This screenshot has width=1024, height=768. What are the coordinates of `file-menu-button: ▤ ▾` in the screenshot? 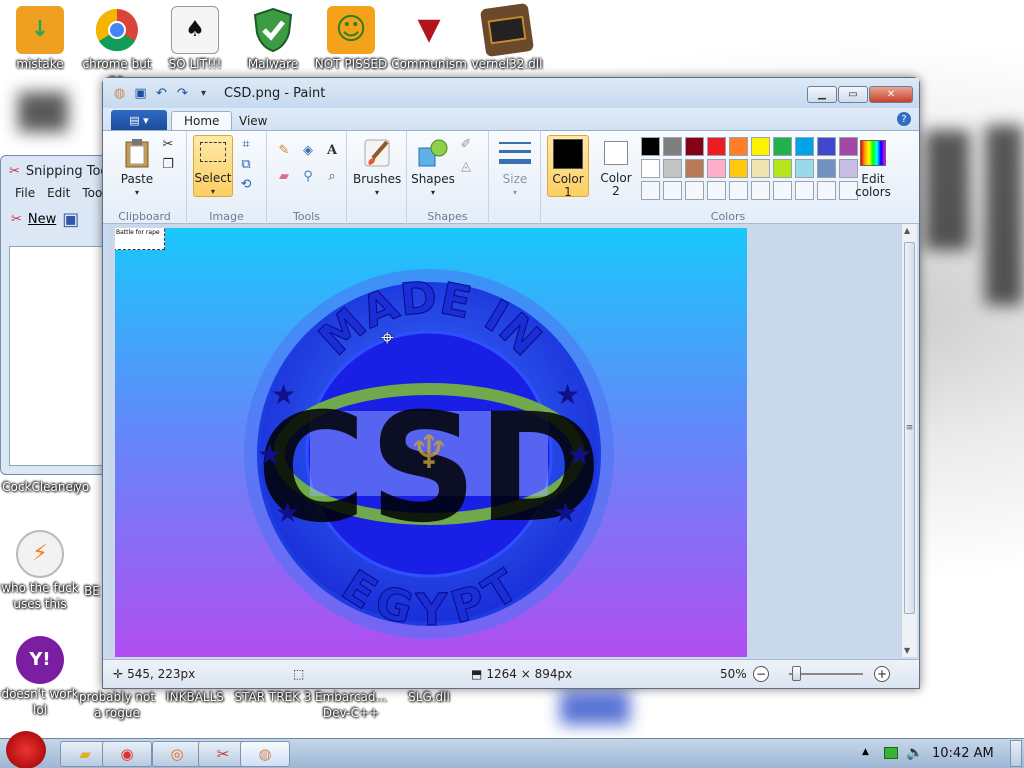 It's located at (139, 120).